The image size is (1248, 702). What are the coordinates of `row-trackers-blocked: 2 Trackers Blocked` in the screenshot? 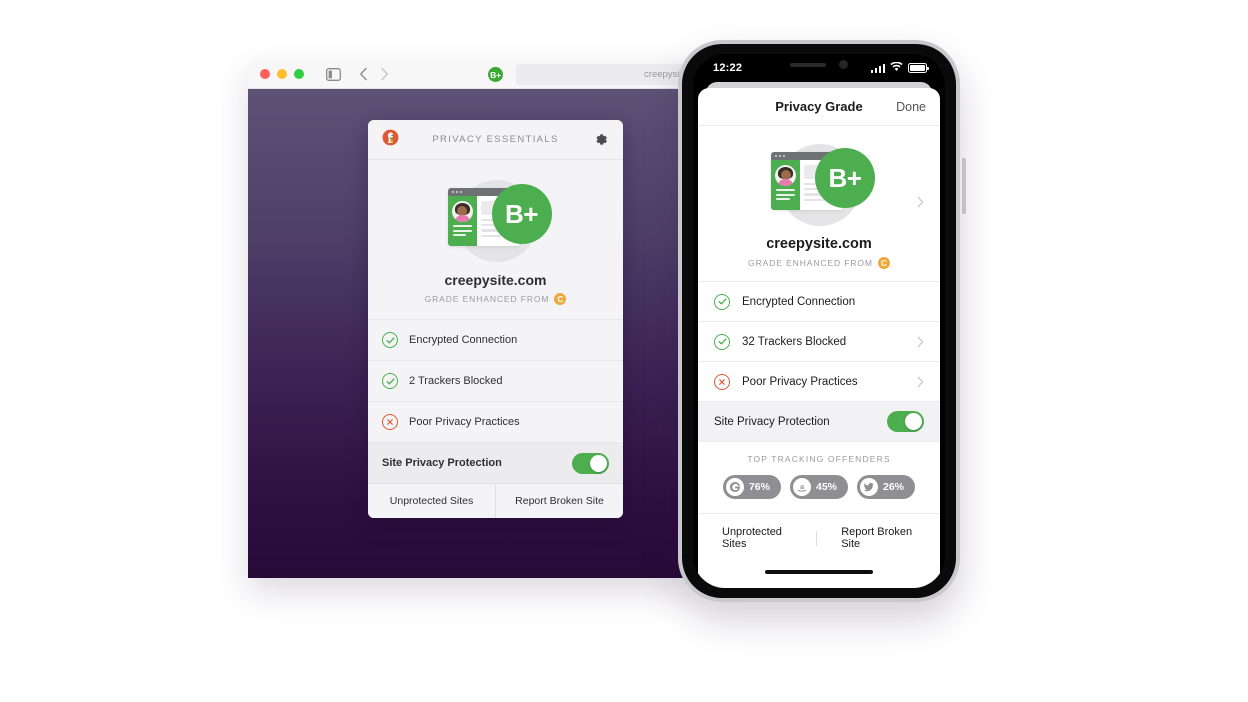 It's located at (495, 380).